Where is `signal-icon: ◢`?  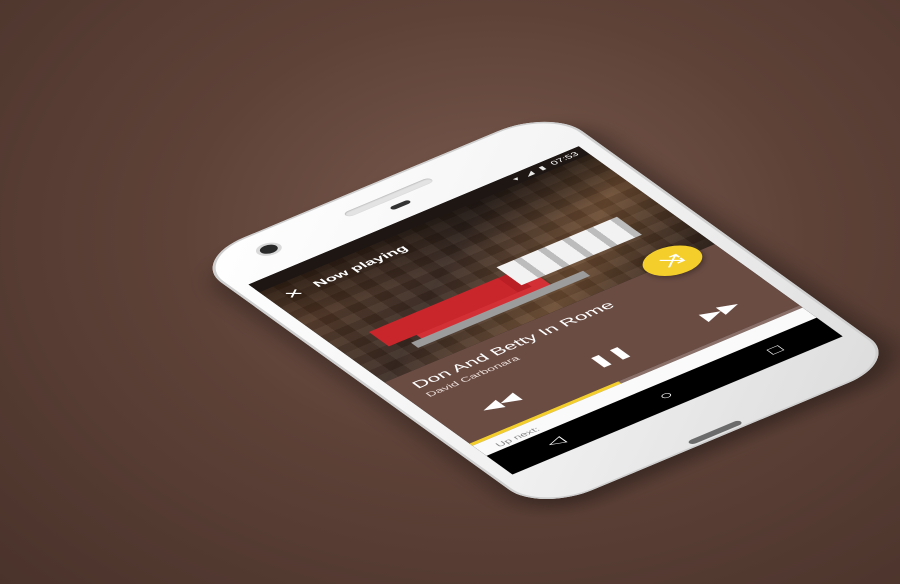
signal-icon: ◢ is located at coordinates (529, 173).